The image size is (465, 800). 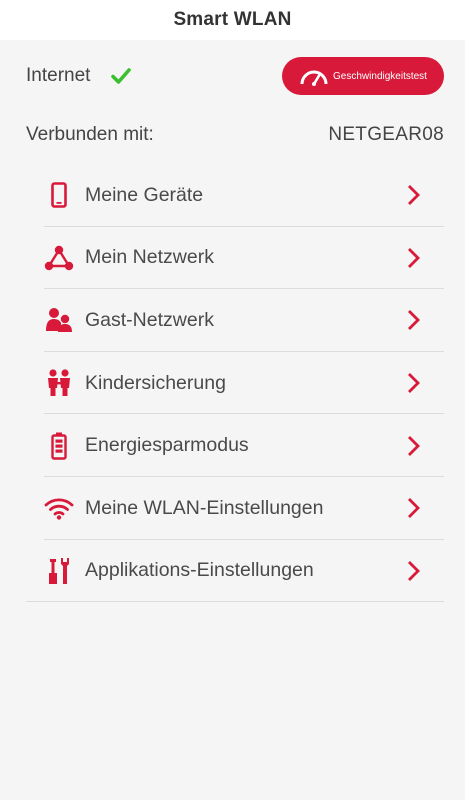 I want to click on internet-label: Internet, so click(x=58, y=75).